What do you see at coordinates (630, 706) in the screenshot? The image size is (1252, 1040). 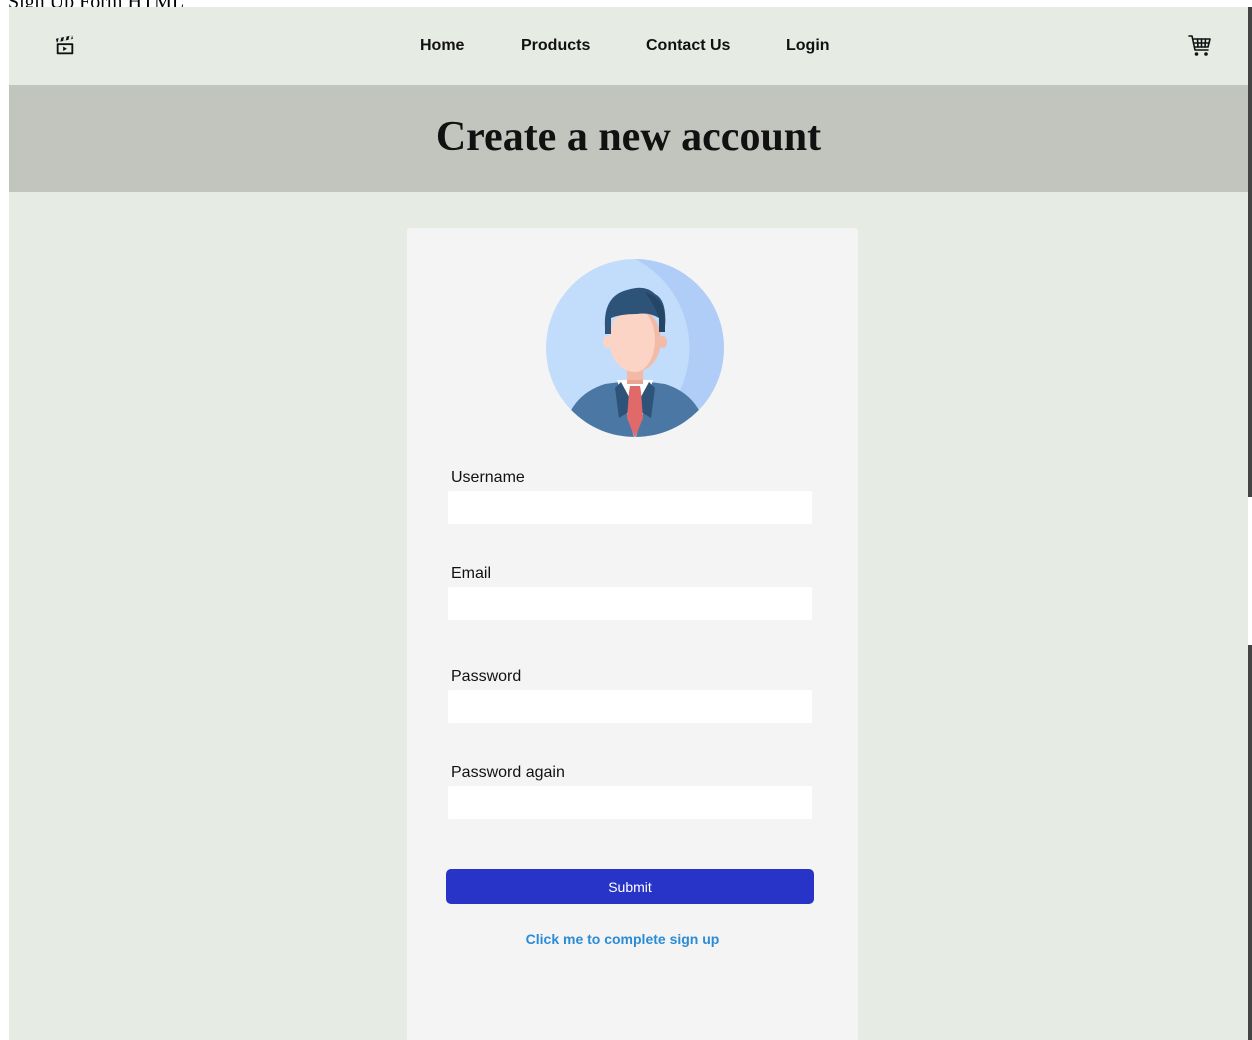 I see `password-input` at bounding box center [630, 706].